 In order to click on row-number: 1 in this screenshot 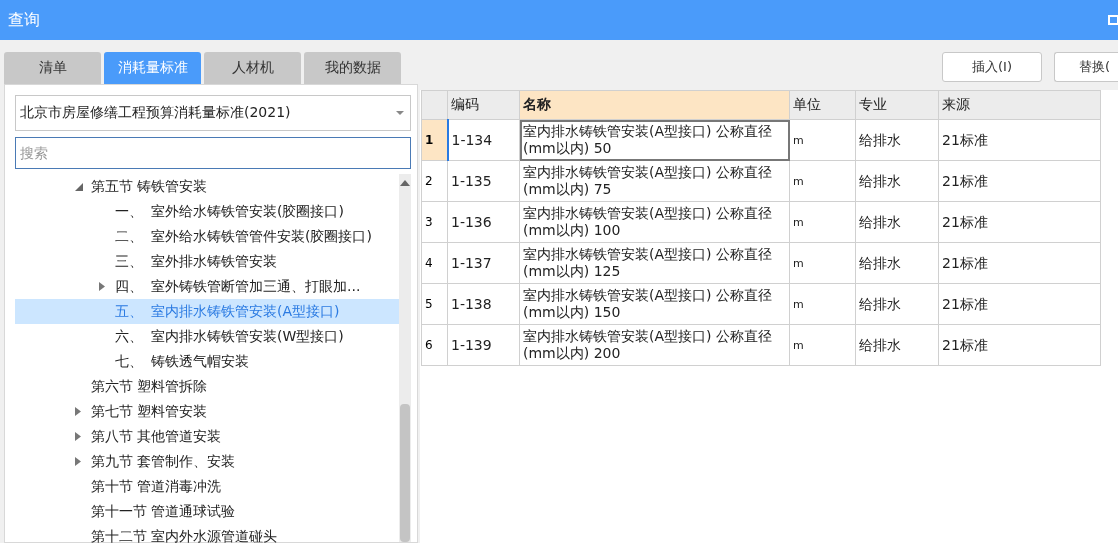, I will do `click(434, 140)`.